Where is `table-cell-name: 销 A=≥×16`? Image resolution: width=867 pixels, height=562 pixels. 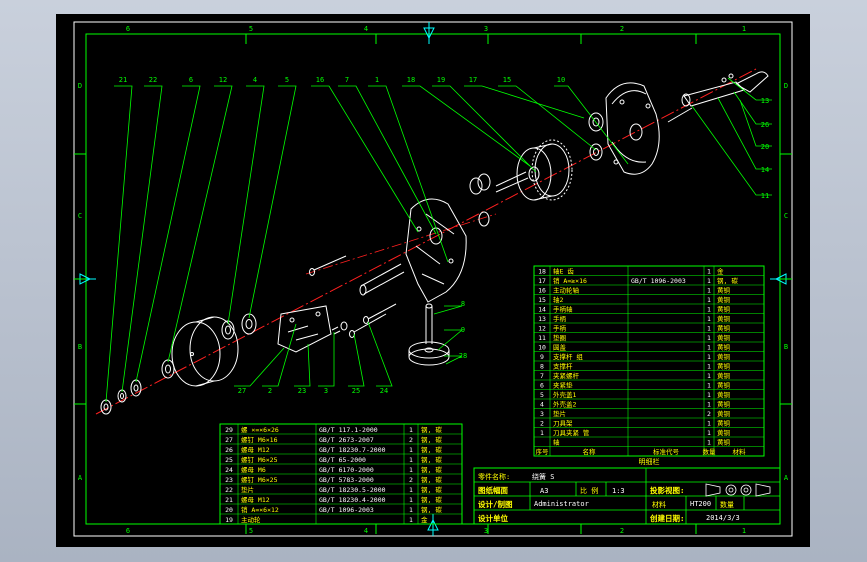
table-cell-name: 销 A=≥×16 is located at coordinates (570, 280).